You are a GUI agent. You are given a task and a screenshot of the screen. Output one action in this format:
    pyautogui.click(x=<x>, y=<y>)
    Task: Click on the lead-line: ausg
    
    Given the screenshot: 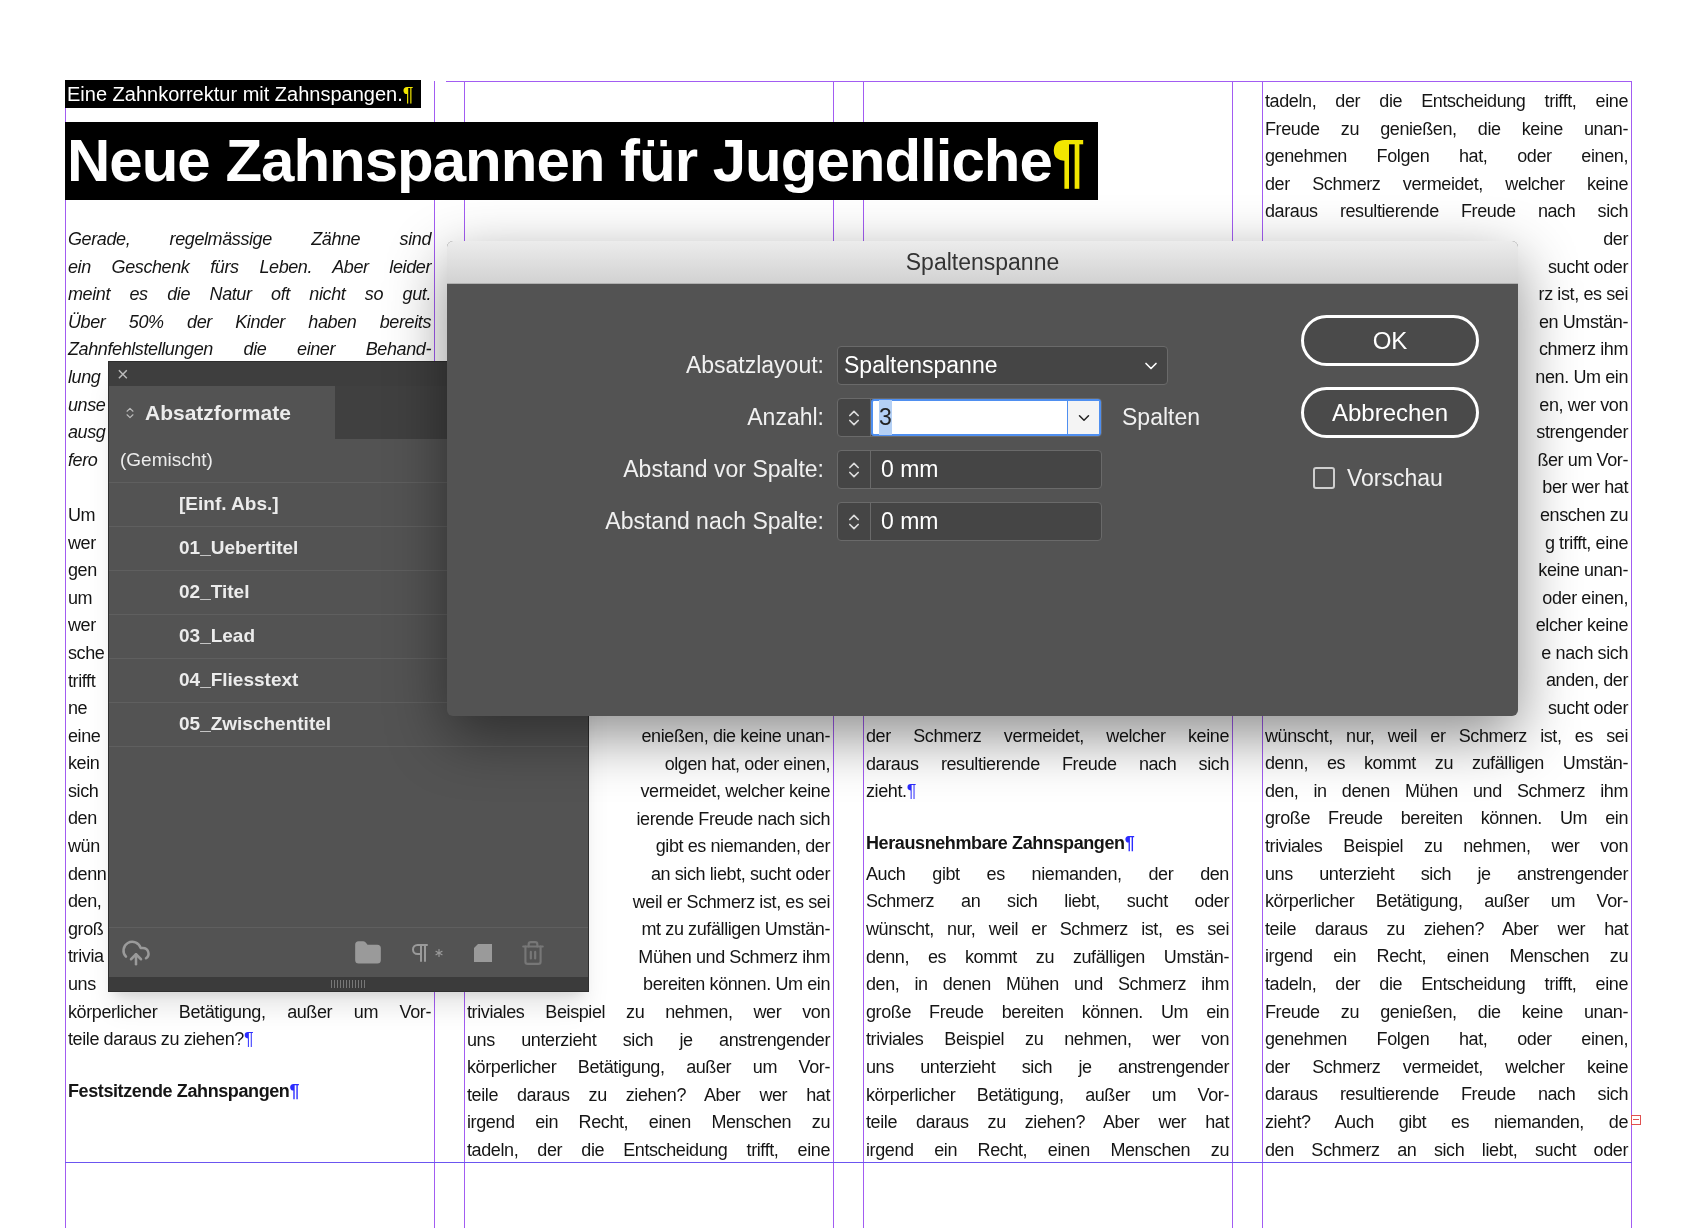 What is the action you would take?
    pyautogui.click(x=87, y=433)
    